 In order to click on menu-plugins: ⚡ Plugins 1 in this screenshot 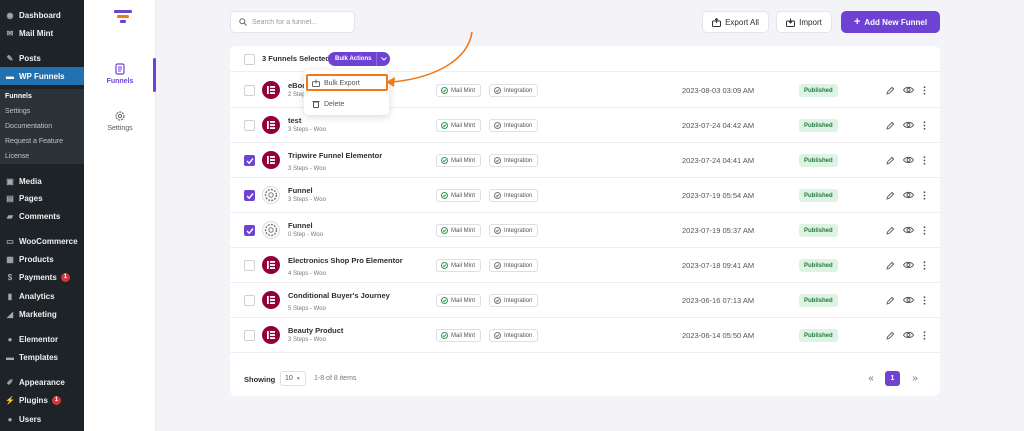, I will do `click(42, 400)`.